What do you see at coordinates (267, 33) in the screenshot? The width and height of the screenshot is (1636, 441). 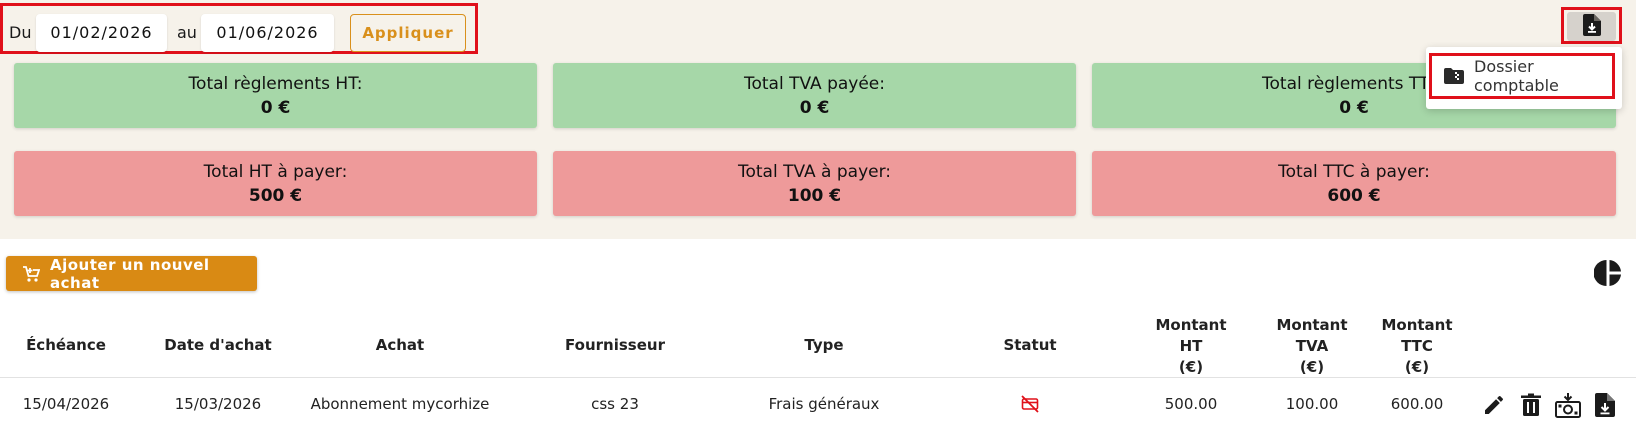 I see `date-to-input: 01/06/2026` at bounding box center [267, 33].